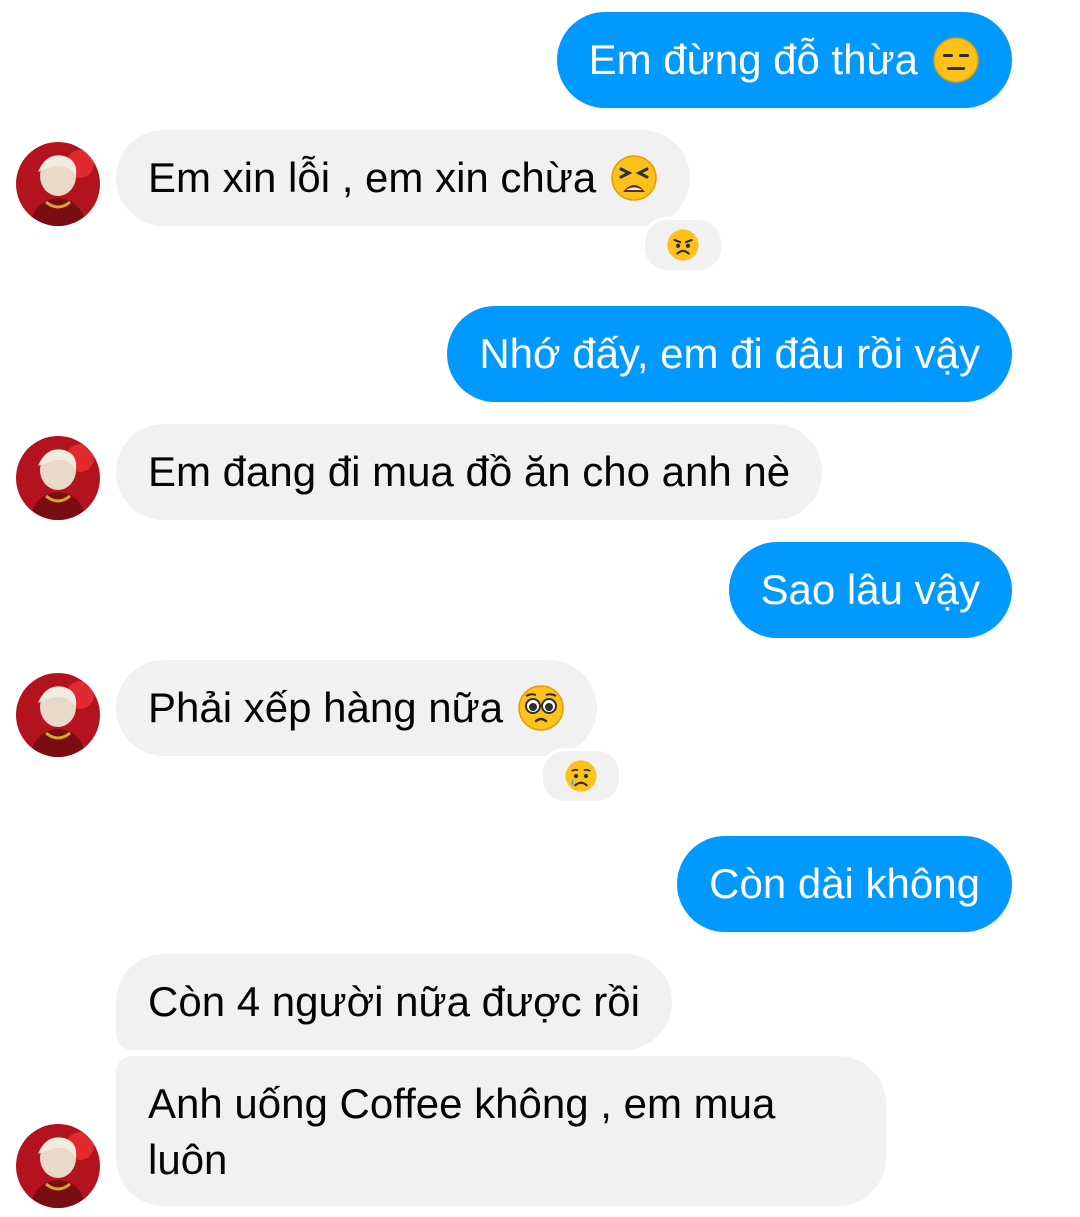  I want to click on message-text: Em đừng đỗ thừa, so click(753, 59).